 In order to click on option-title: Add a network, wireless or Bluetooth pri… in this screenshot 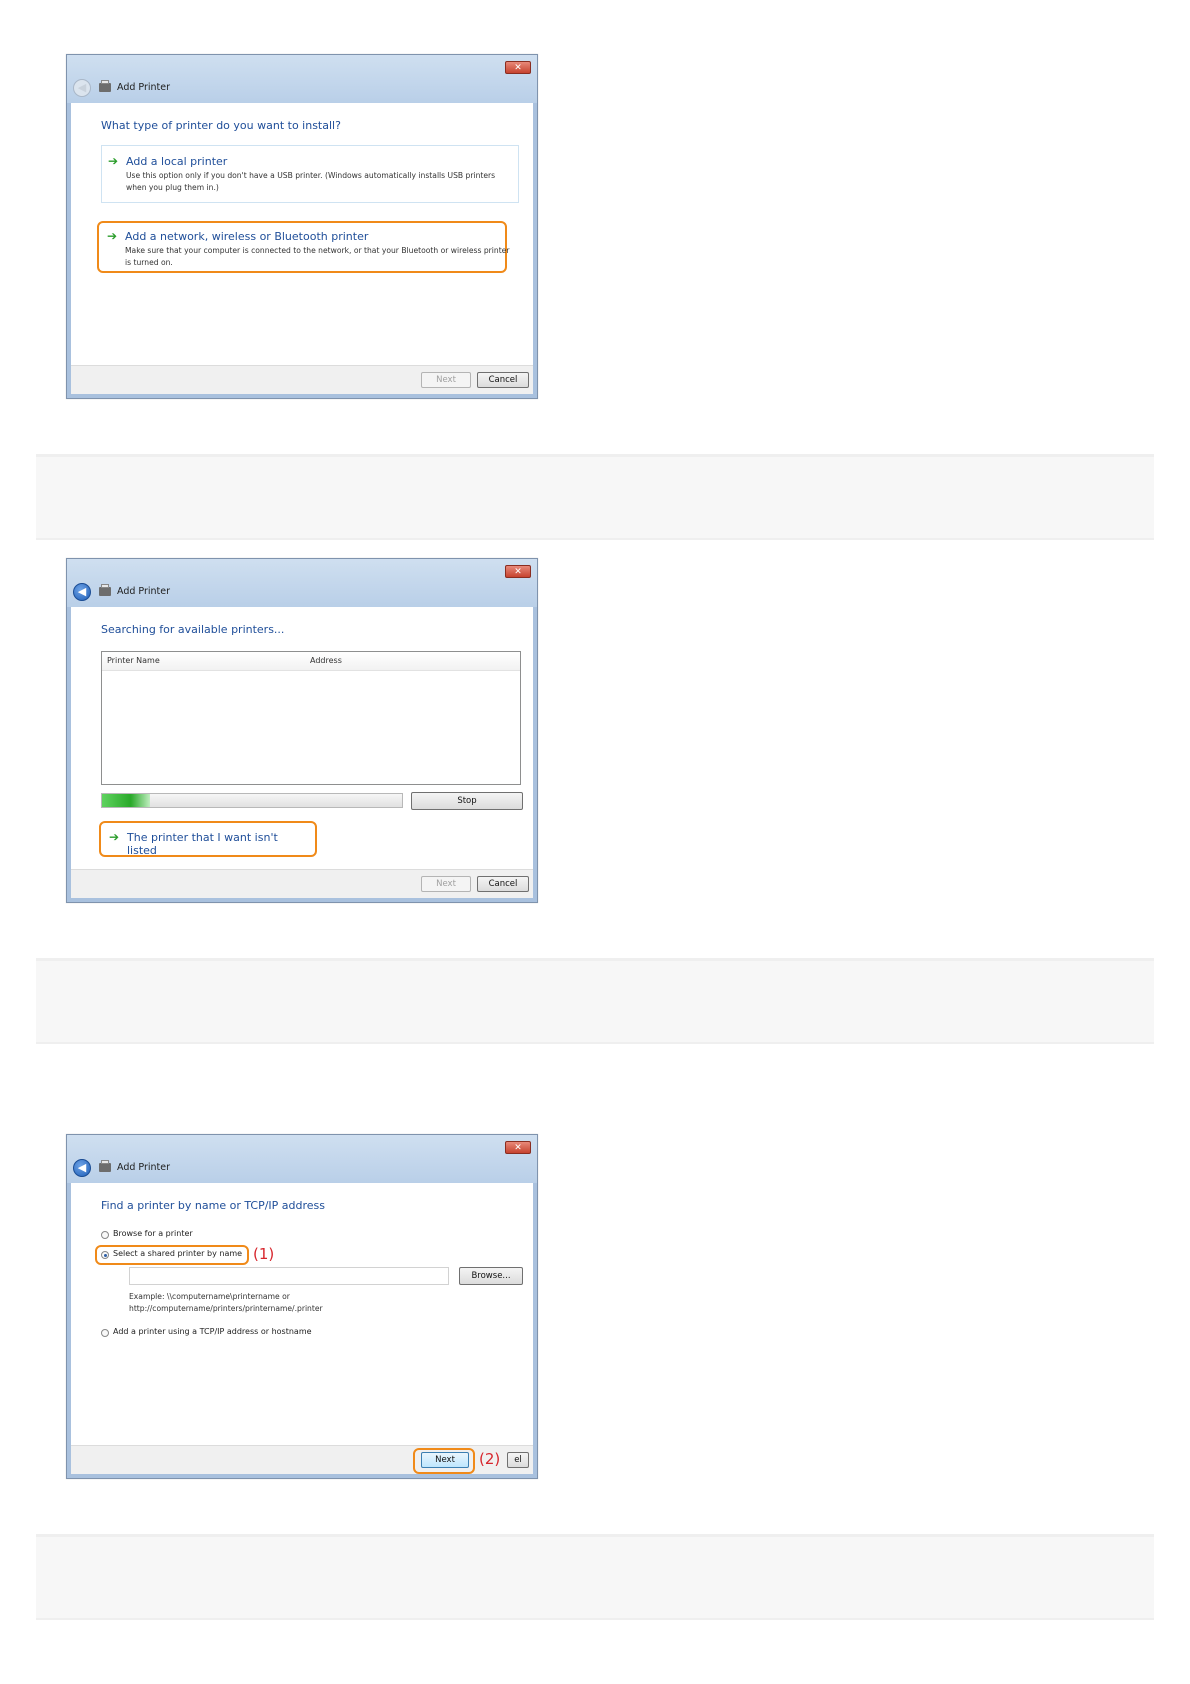, I will do `click(247, 236)`.